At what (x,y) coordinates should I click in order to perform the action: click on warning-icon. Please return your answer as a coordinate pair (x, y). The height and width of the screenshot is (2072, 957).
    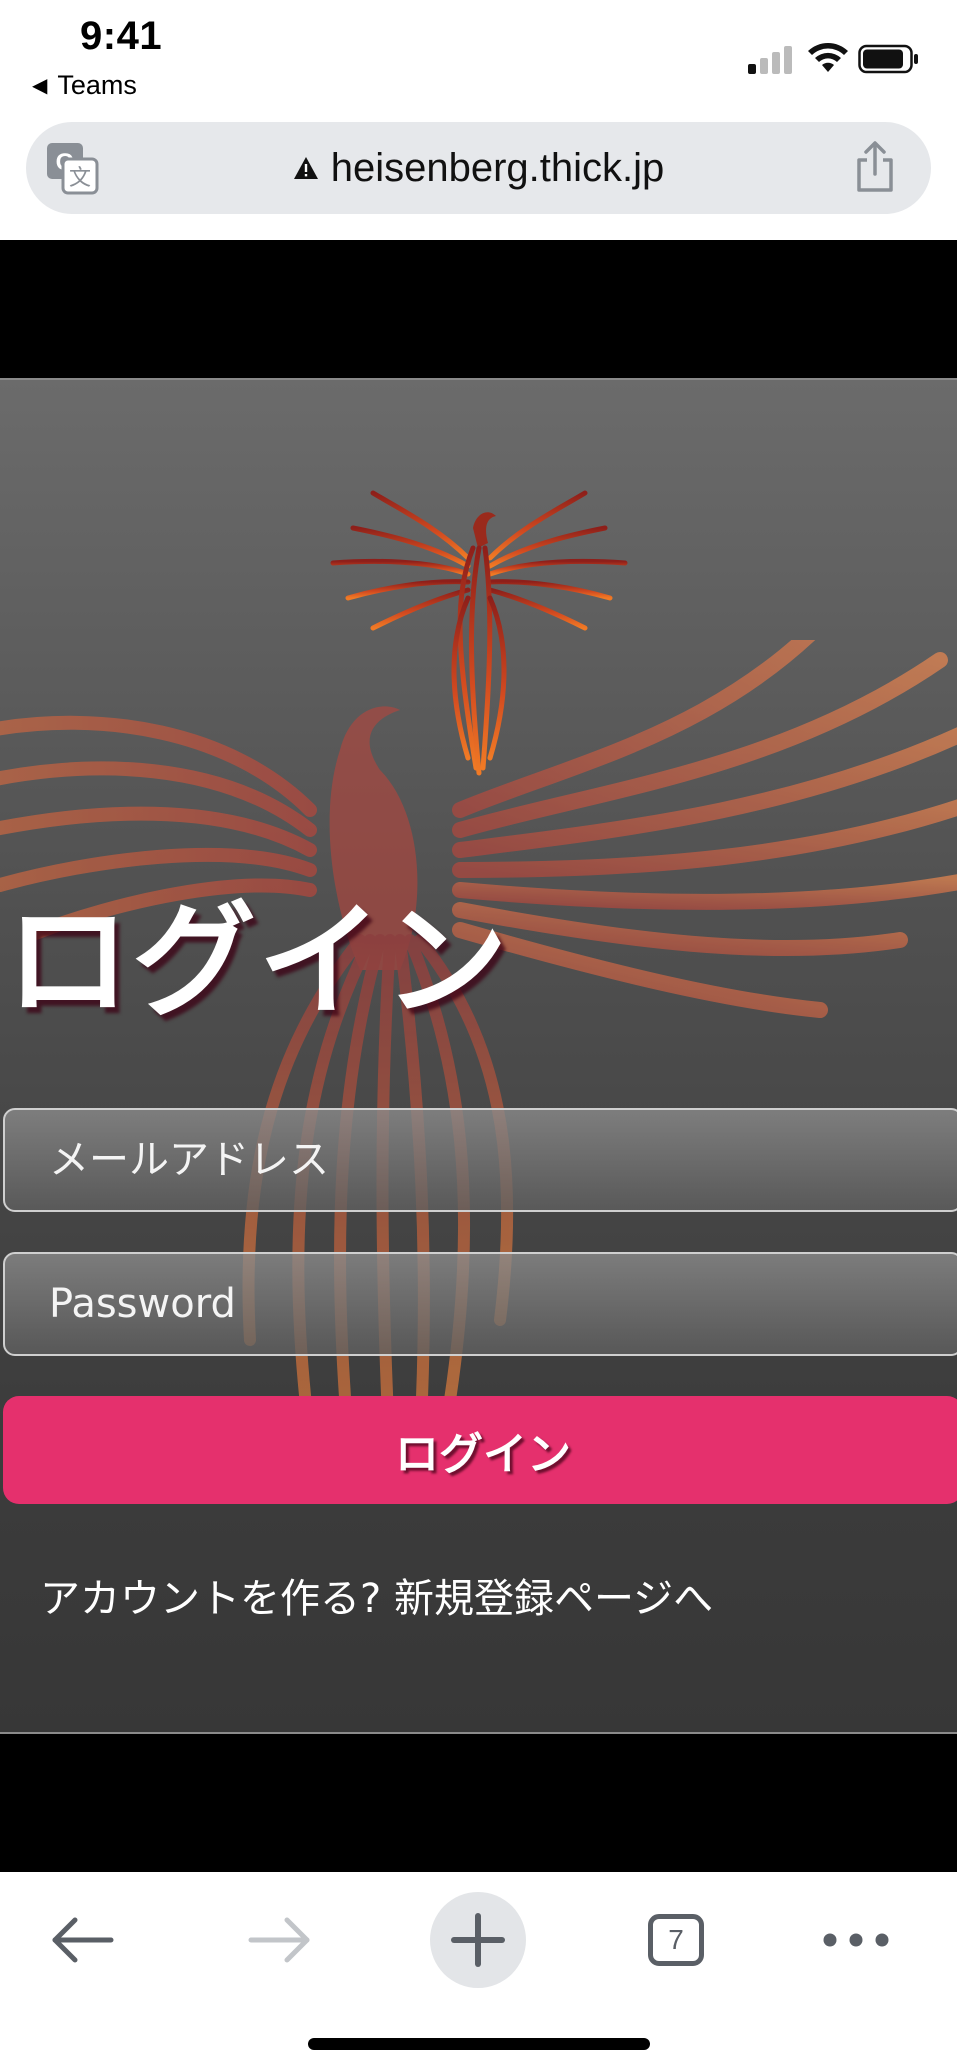
    Looking at the image, I should click on (305, 168).